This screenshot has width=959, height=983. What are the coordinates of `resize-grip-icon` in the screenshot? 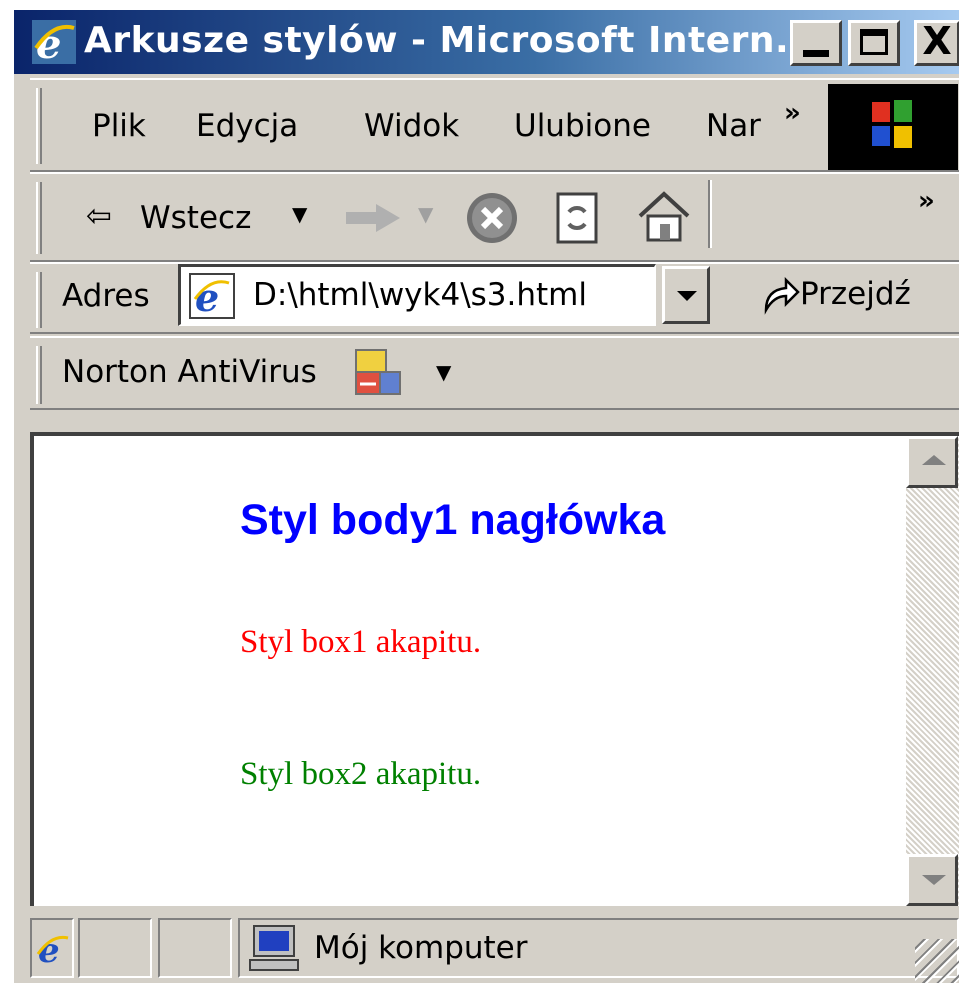 It's located at (937, 961).